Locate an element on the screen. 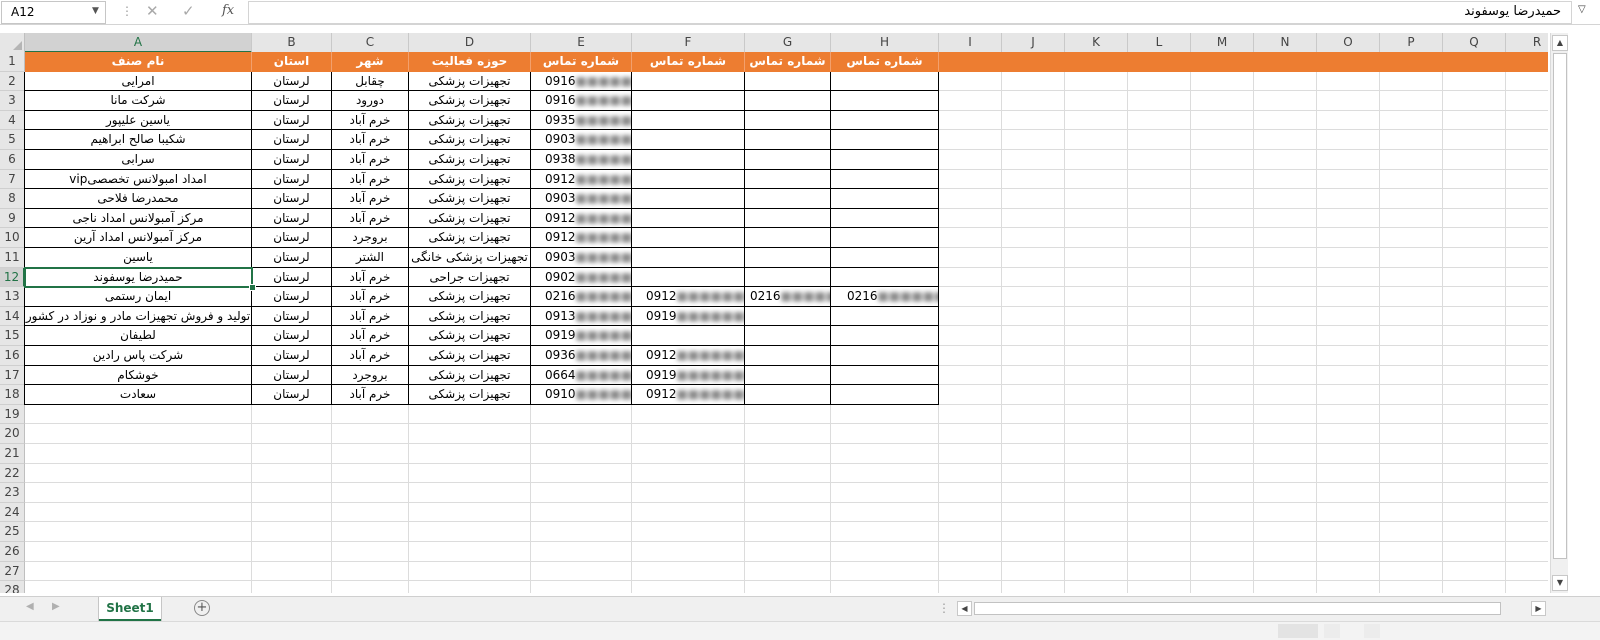 Image resolution: width=1600 pixels, height=640 pixels. row-header-1: 1 is located at coordinates (12, 62).